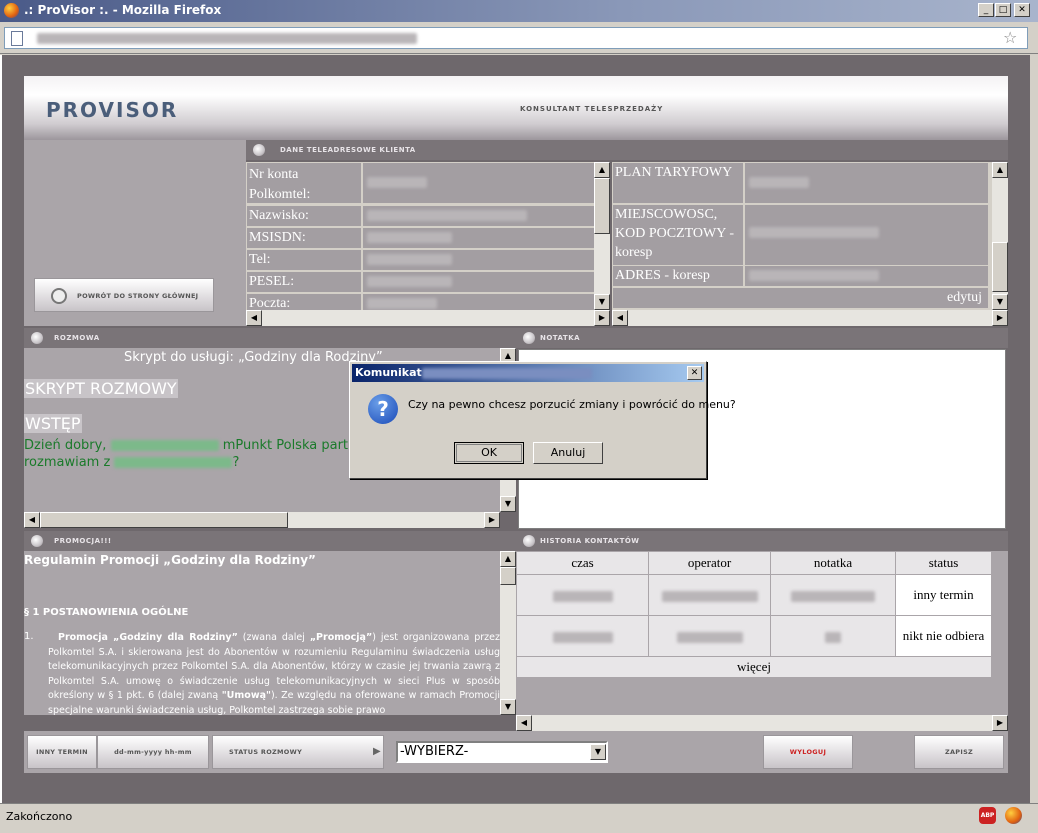  Describe the element at coordinates (77, 338) in the screenshot. I see `conversation-section-title: ROZMOWA` at that location.